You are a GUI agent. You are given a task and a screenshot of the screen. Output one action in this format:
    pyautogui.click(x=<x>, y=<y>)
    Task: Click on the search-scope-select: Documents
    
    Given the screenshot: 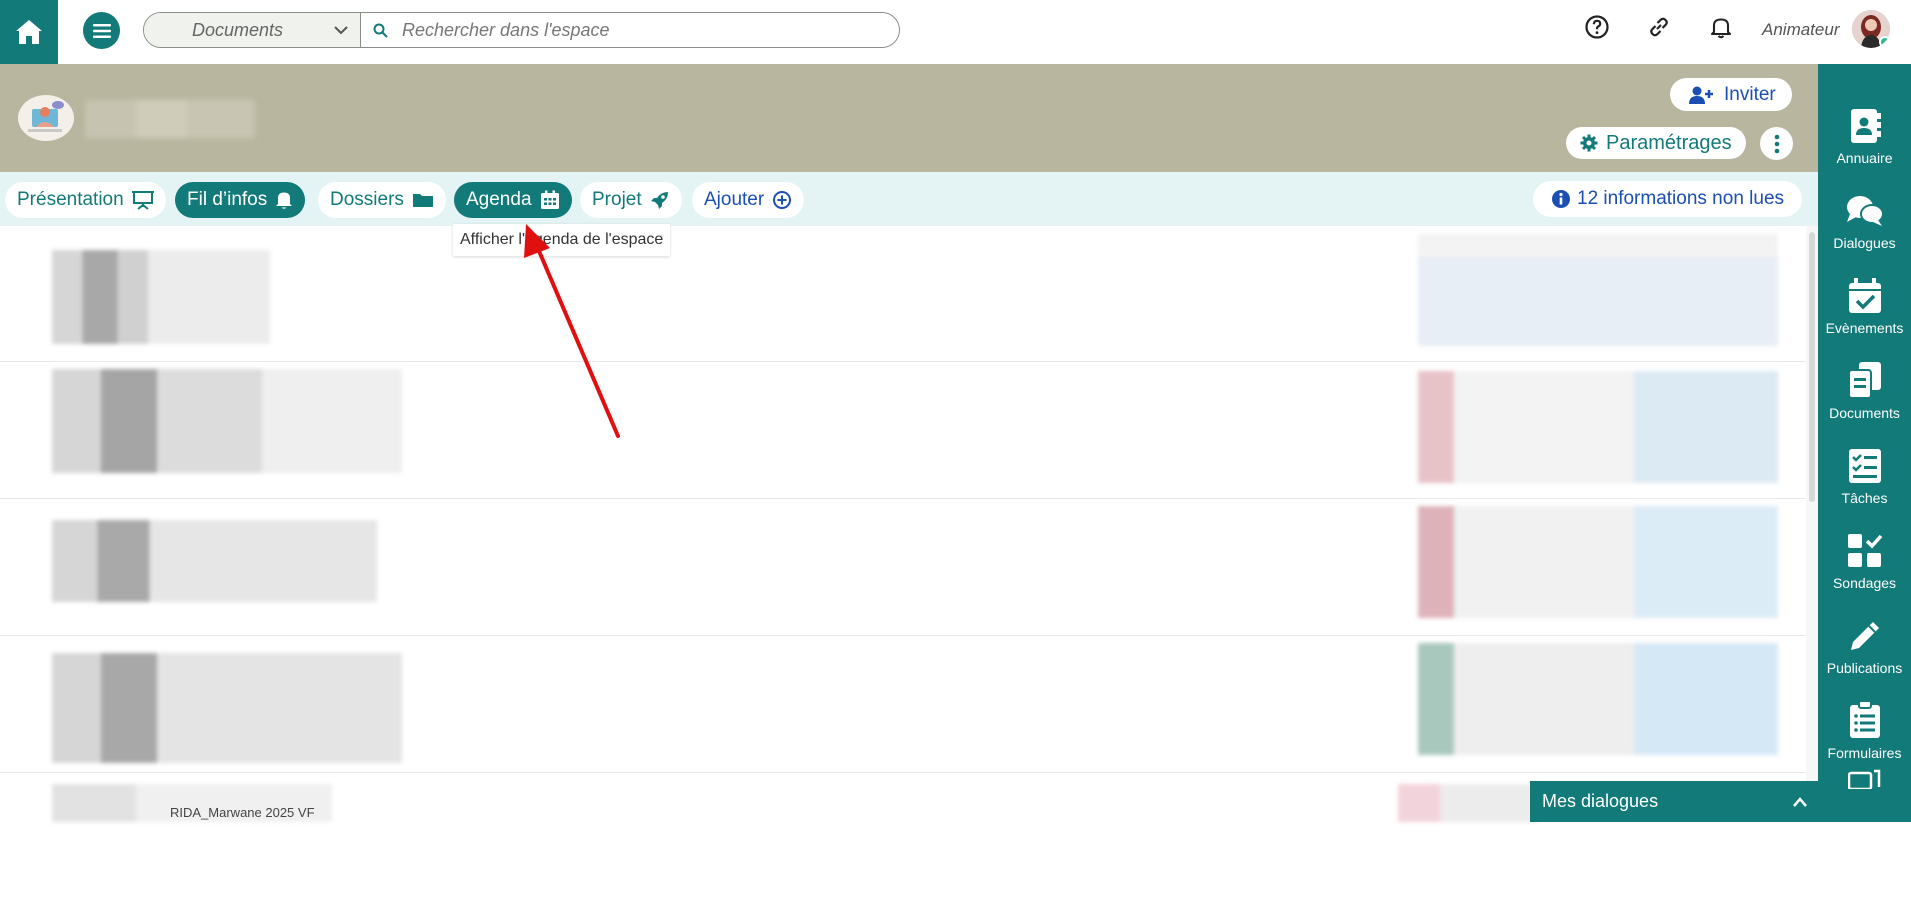 What is the action you would take?
    pyautogui.click(x=252, y=30)
    